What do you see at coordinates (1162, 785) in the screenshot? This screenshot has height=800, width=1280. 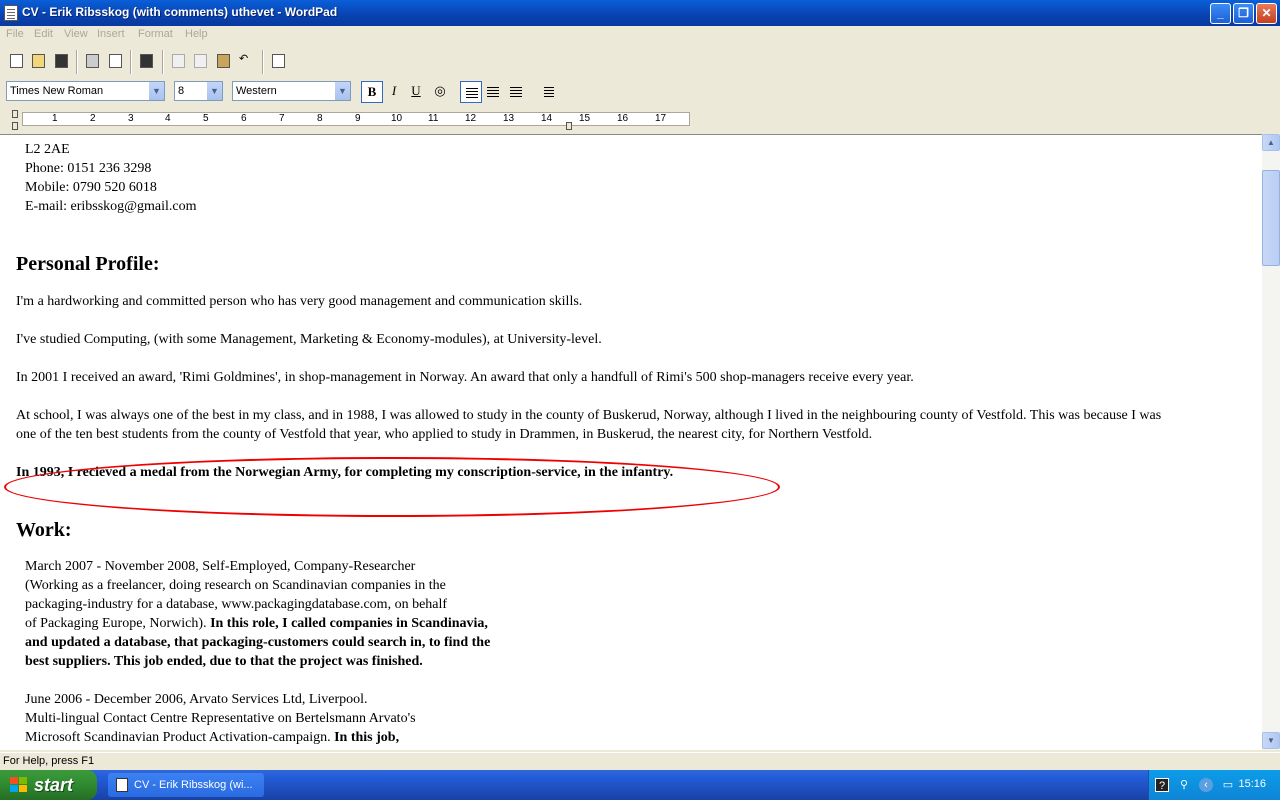 I see `help-icon: ?` at bounding box center [1162, 785].